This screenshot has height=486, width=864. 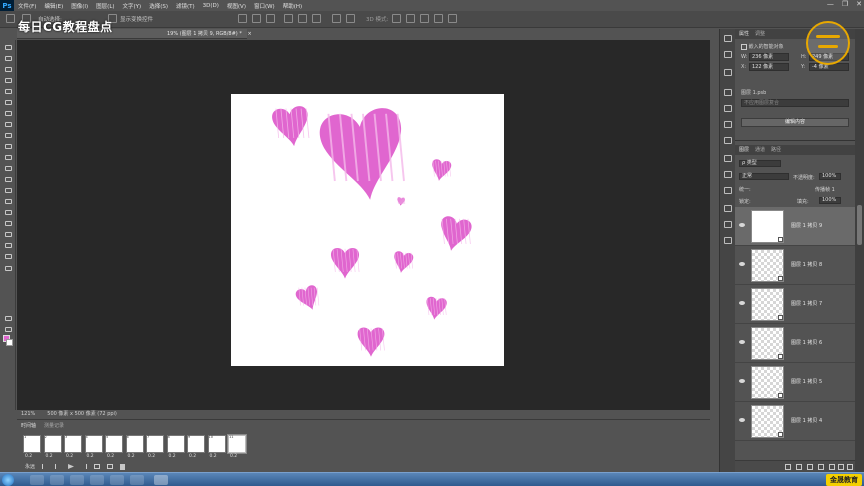 What do you see at coordinates (58, 466) in the screenshot?
I see `prev-frame-button` at bounding box center [58, 466].